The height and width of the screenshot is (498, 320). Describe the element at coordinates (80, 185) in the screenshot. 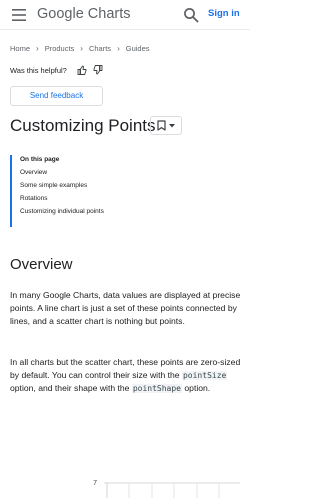

I see `toc-item-simple-examples: Some simple examples` at that location.